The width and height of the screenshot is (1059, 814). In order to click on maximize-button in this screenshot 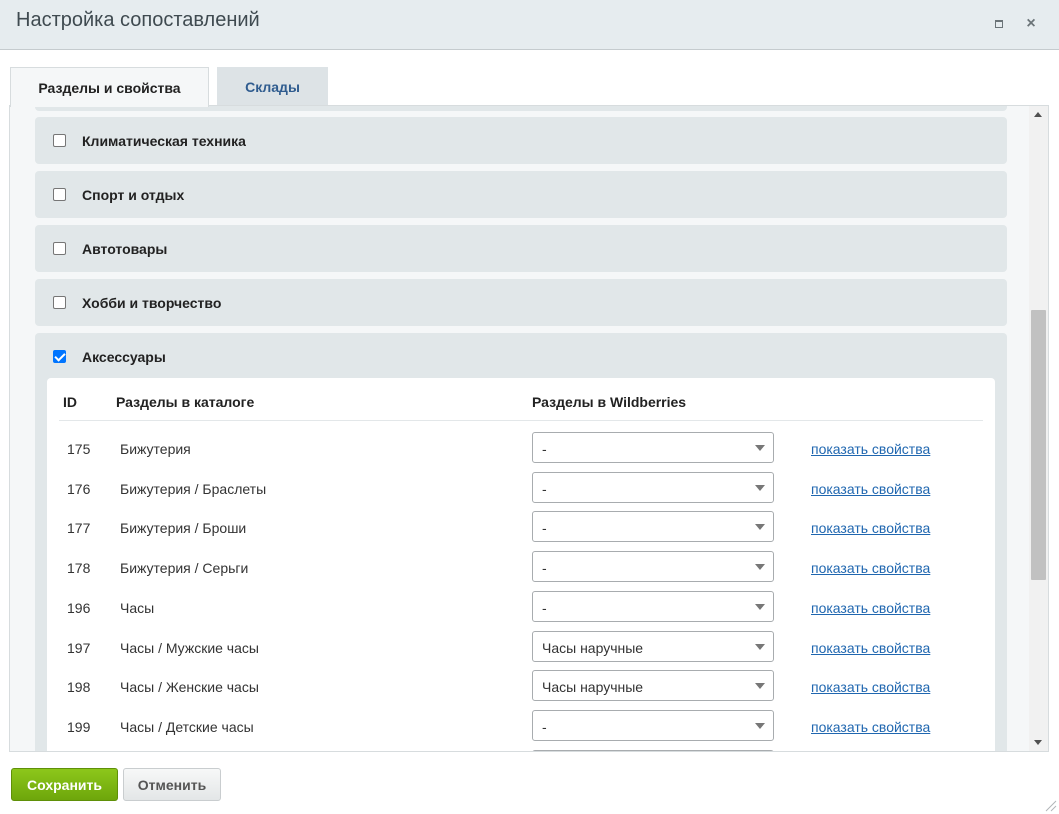, I will do `click(999, 24)`.